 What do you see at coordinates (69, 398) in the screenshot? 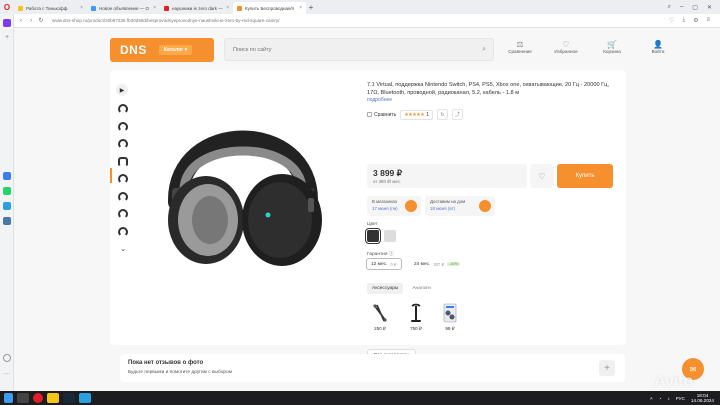
I see `steam-taskbar-icon` at bounding box center [69, 398].